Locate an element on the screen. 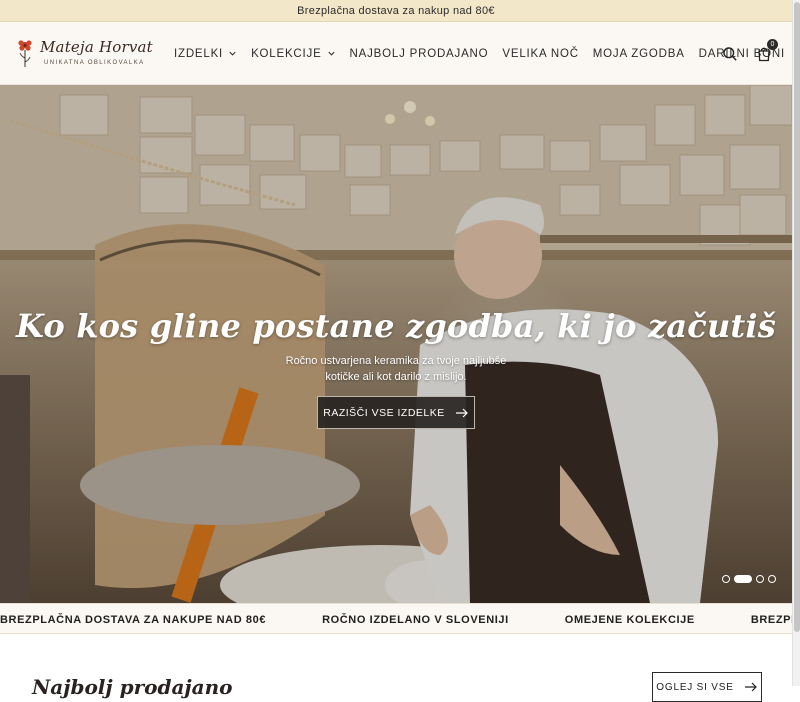 This screenshot has height=702, width=800. nav-item-label: MOJA ZGODBA is located at coordinates (638, 53).